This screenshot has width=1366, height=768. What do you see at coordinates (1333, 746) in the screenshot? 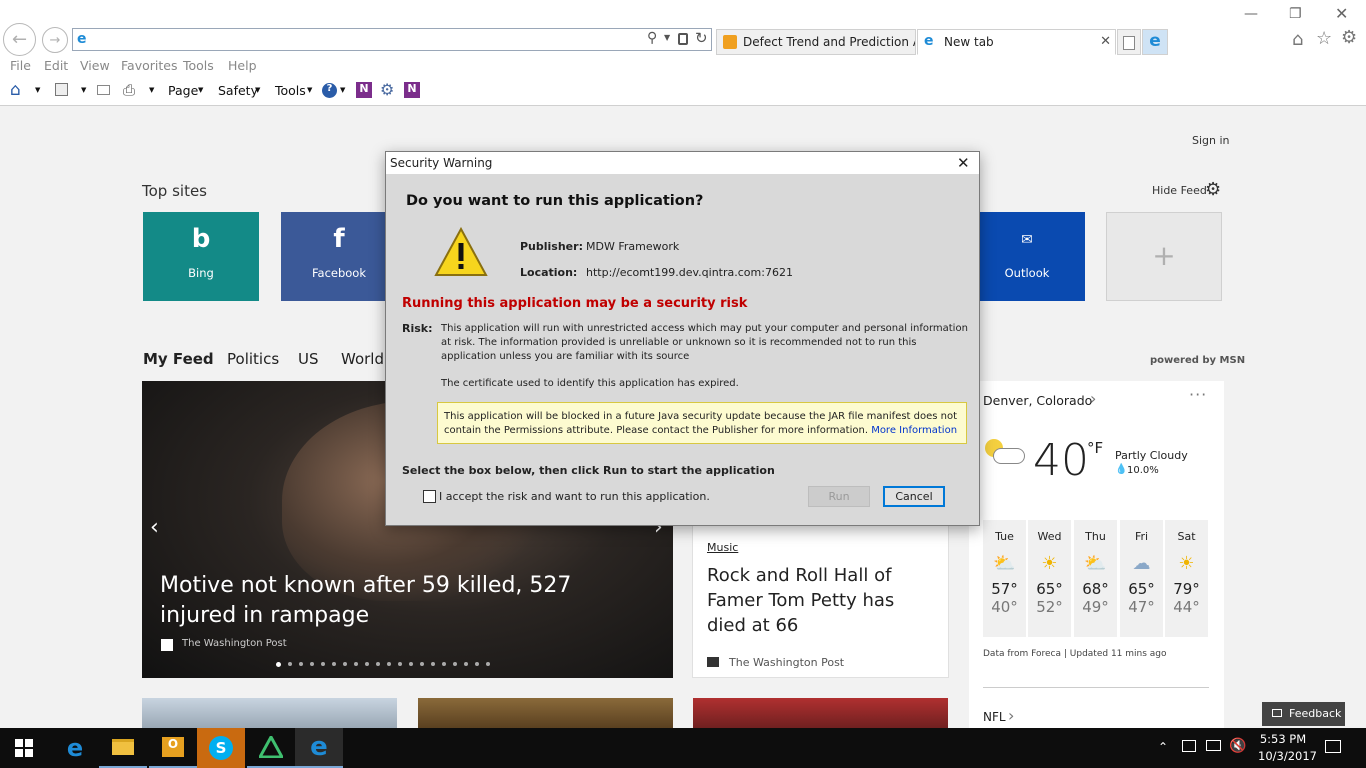
I see `action-center-icon` at bounding box center [1333, 746].